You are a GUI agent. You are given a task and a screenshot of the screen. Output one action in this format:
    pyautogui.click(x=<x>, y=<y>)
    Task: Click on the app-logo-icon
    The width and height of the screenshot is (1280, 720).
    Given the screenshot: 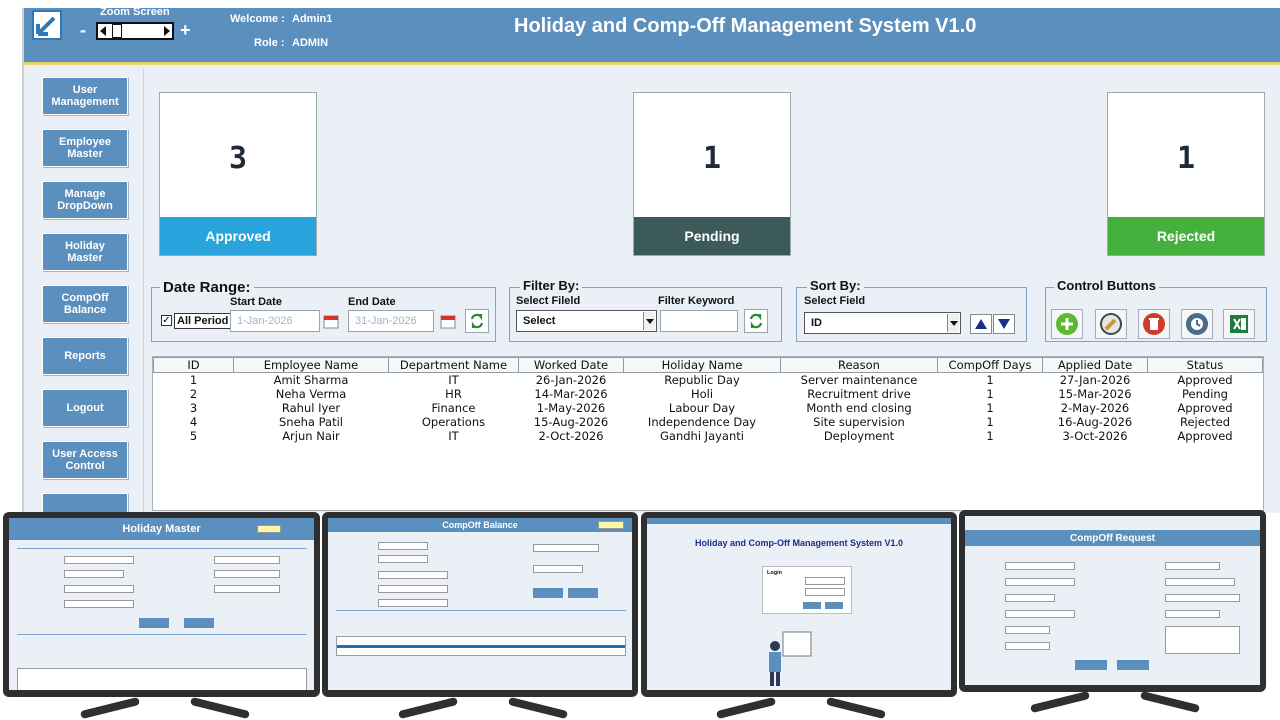 What is the action you would take?
    pyautogui.click(x=47, y=25)
    